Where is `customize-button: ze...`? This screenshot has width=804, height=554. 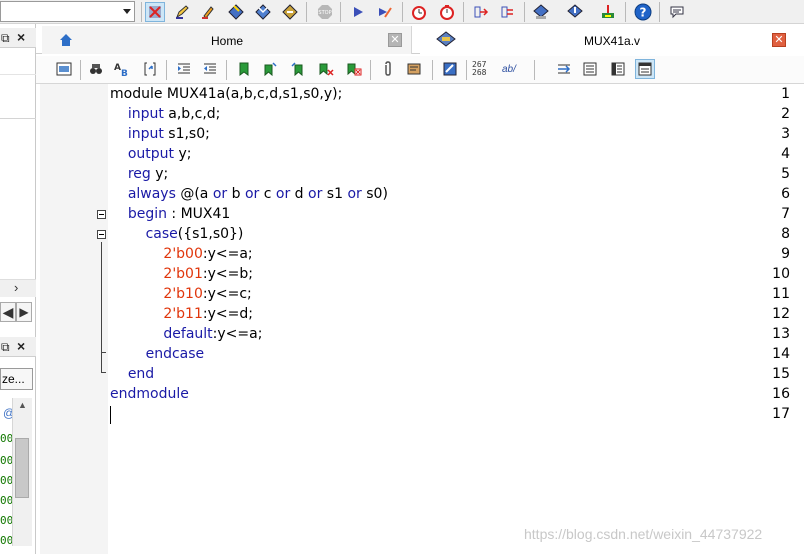
customize-button: ze... is located at coordinates (16, 379).